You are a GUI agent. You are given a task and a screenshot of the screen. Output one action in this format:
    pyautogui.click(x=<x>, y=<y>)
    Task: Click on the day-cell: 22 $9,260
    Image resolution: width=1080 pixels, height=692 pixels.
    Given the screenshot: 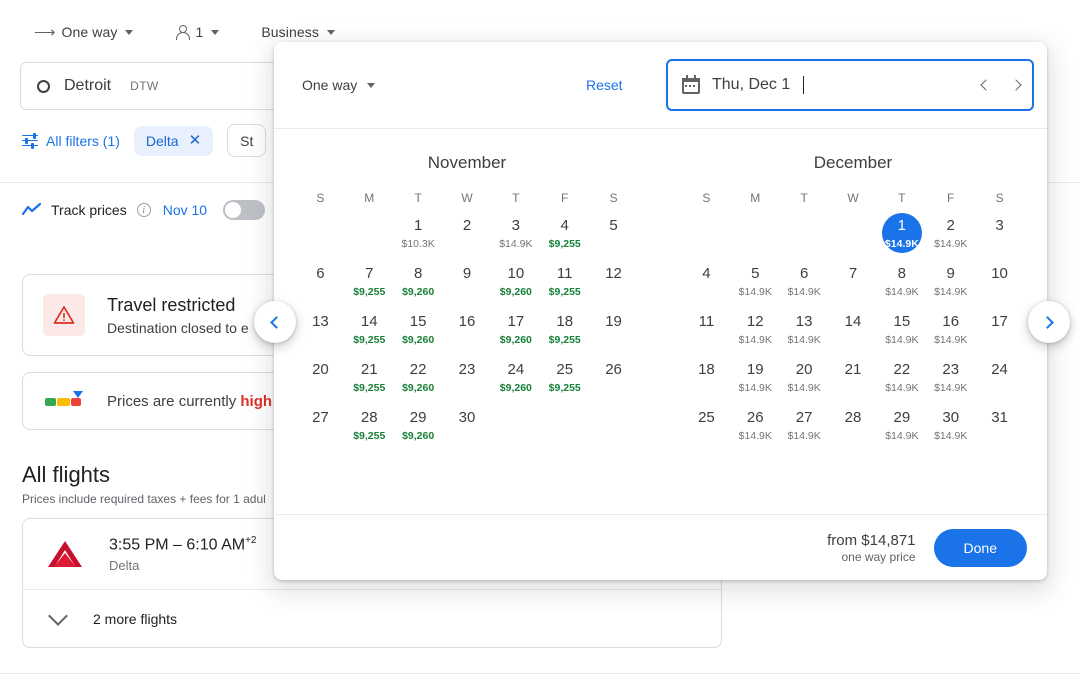 What is the action you would take?
    pyautogui.click(x=418, y=383)
    